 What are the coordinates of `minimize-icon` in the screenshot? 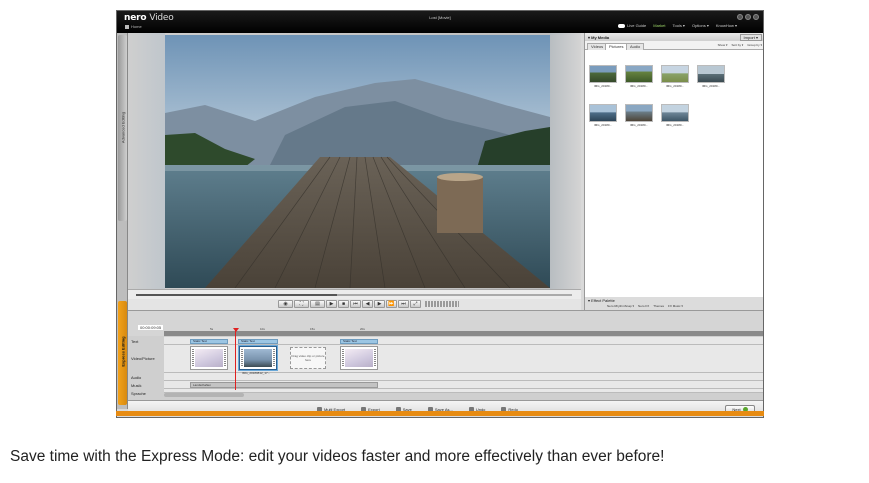 It's located at (748, 17).